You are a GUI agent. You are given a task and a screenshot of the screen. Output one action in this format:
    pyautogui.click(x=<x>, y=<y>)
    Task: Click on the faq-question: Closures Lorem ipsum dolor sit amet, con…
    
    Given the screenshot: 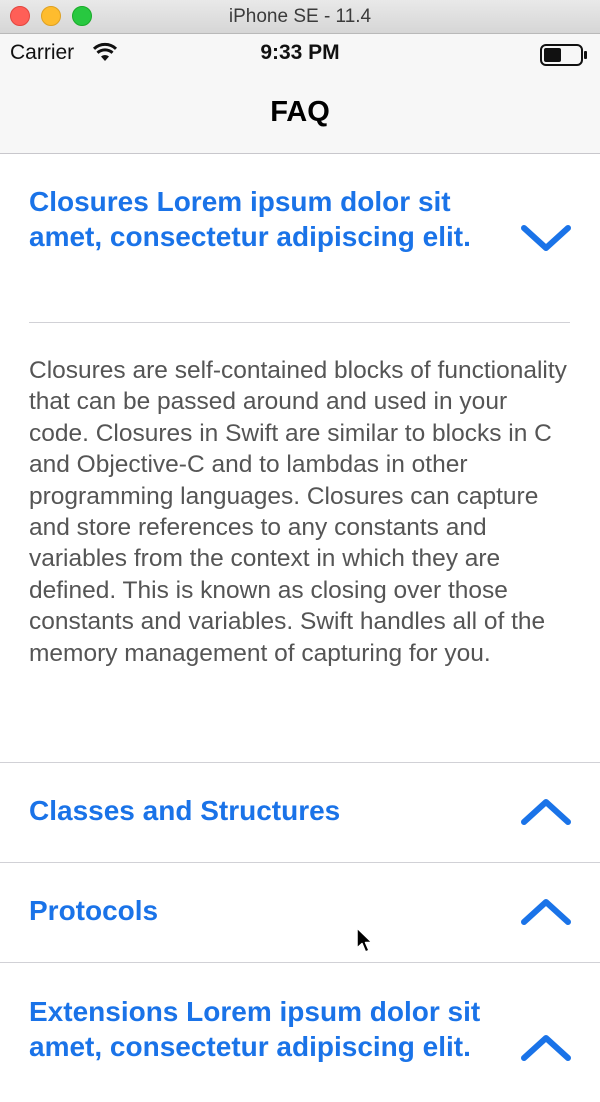 What is the action you would take?
    pyautogui.click(x=264, y=219)
    